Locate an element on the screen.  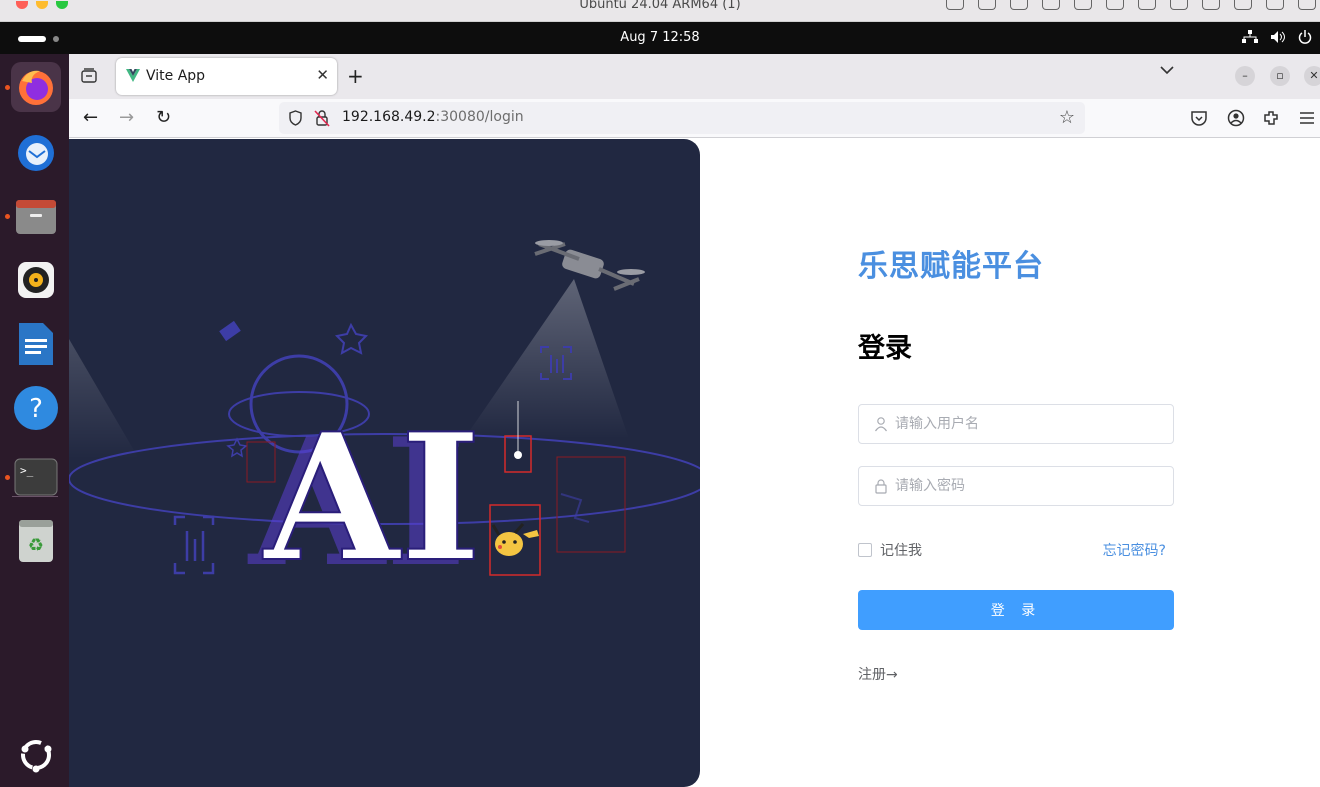
volume-icon is located at coordinates (1278, 37).